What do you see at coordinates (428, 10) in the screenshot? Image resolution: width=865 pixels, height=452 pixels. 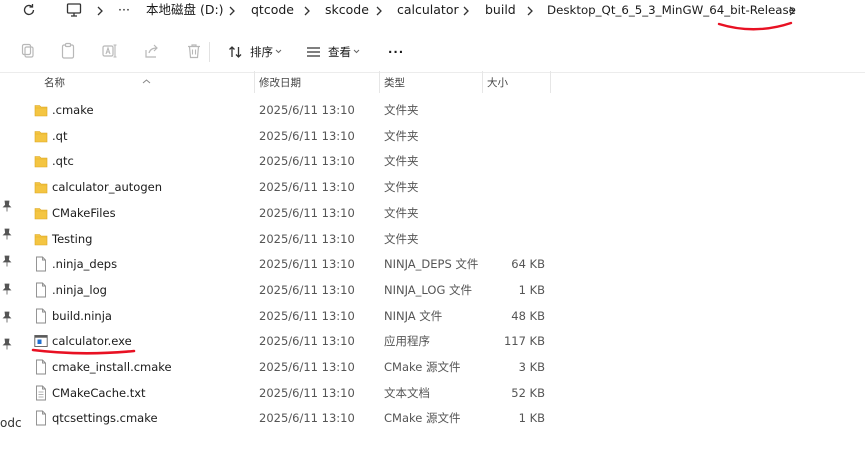 I see `breadcrumb-calculator: calculator` at bounding box center [428, 10].